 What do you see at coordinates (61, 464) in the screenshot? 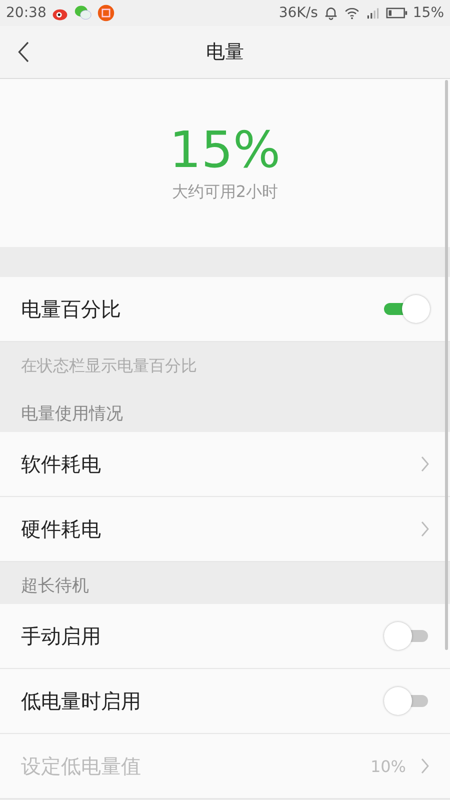
I see `setting-label: 软件耗电` at bounding box center [61, 464].